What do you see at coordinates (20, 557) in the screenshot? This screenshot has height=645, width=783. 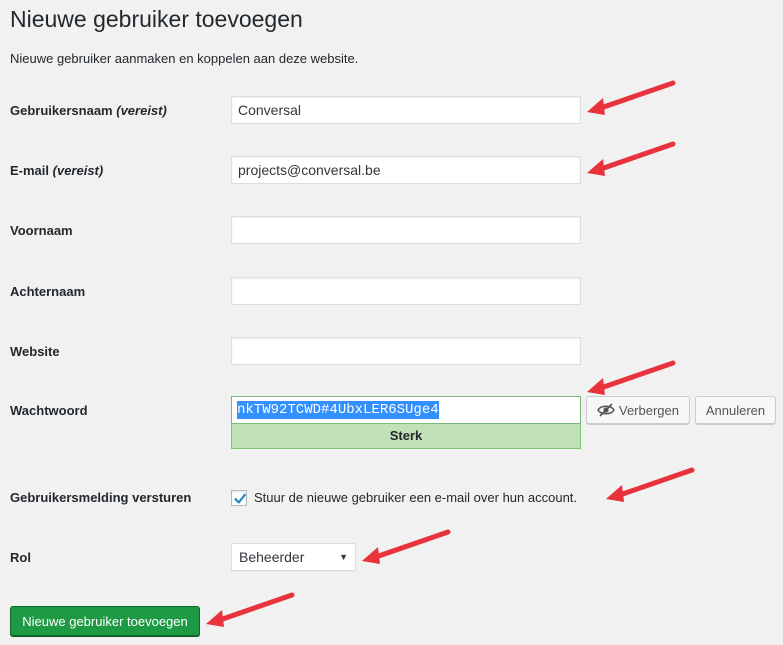 I see `role-label: Rol` at bounding box center [20, 557].